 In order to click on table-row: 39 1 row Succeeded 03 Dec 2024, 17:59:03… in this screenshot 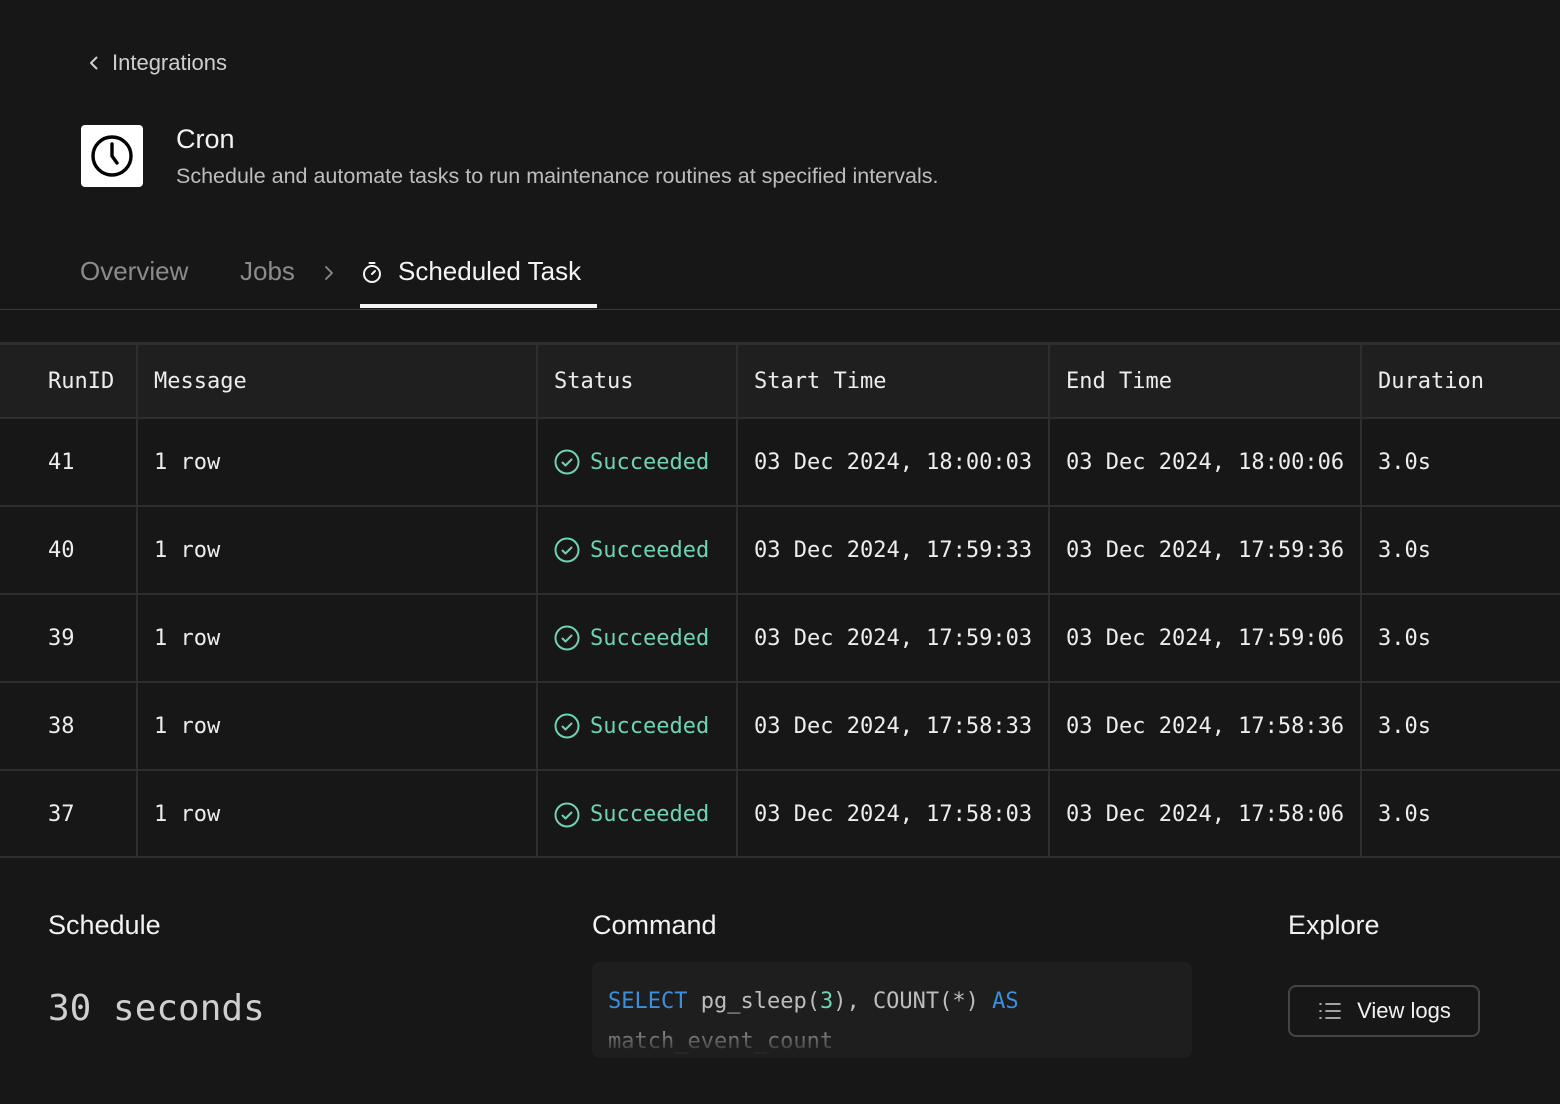, I will do `click(780, 638)`.